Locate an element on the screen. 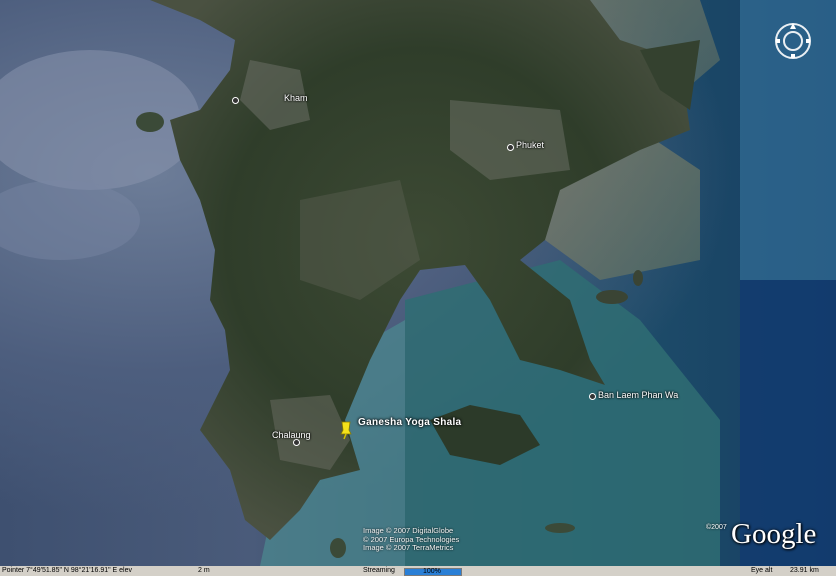  google-logo: Google is located at coordinates (774, 534).